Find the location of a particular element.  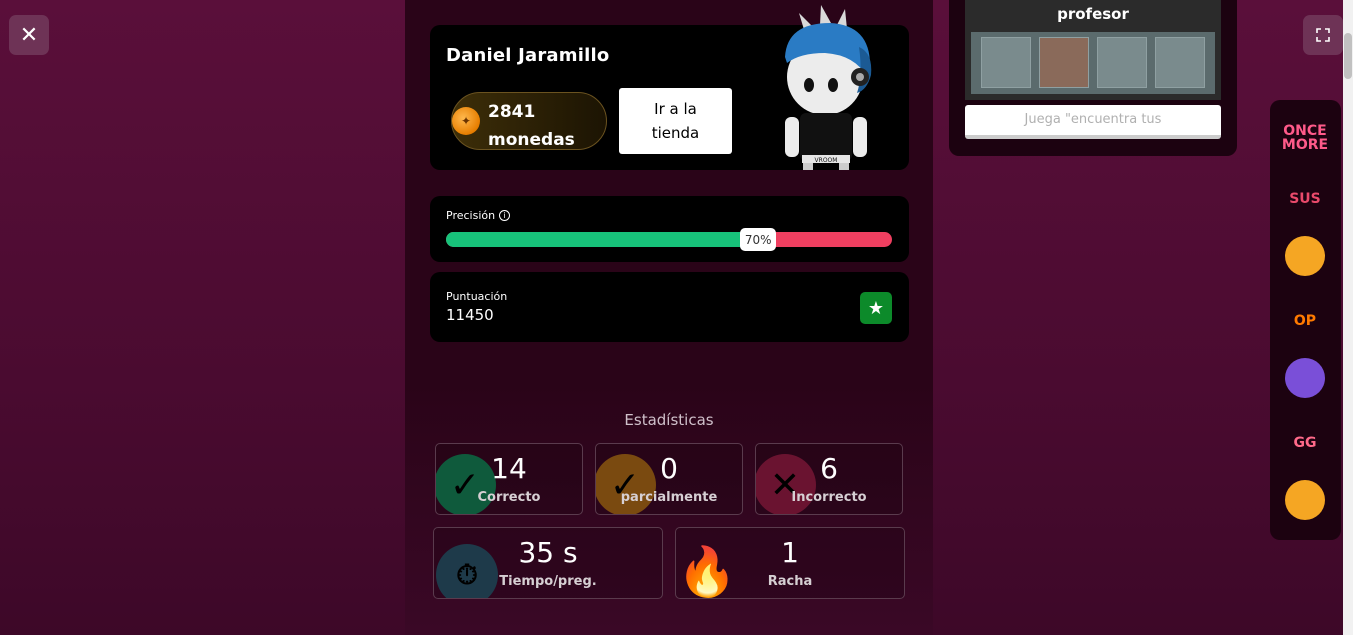

stat-time: ⏱ 35 s Tiempo/preg. is located at coordinates (548, 563).